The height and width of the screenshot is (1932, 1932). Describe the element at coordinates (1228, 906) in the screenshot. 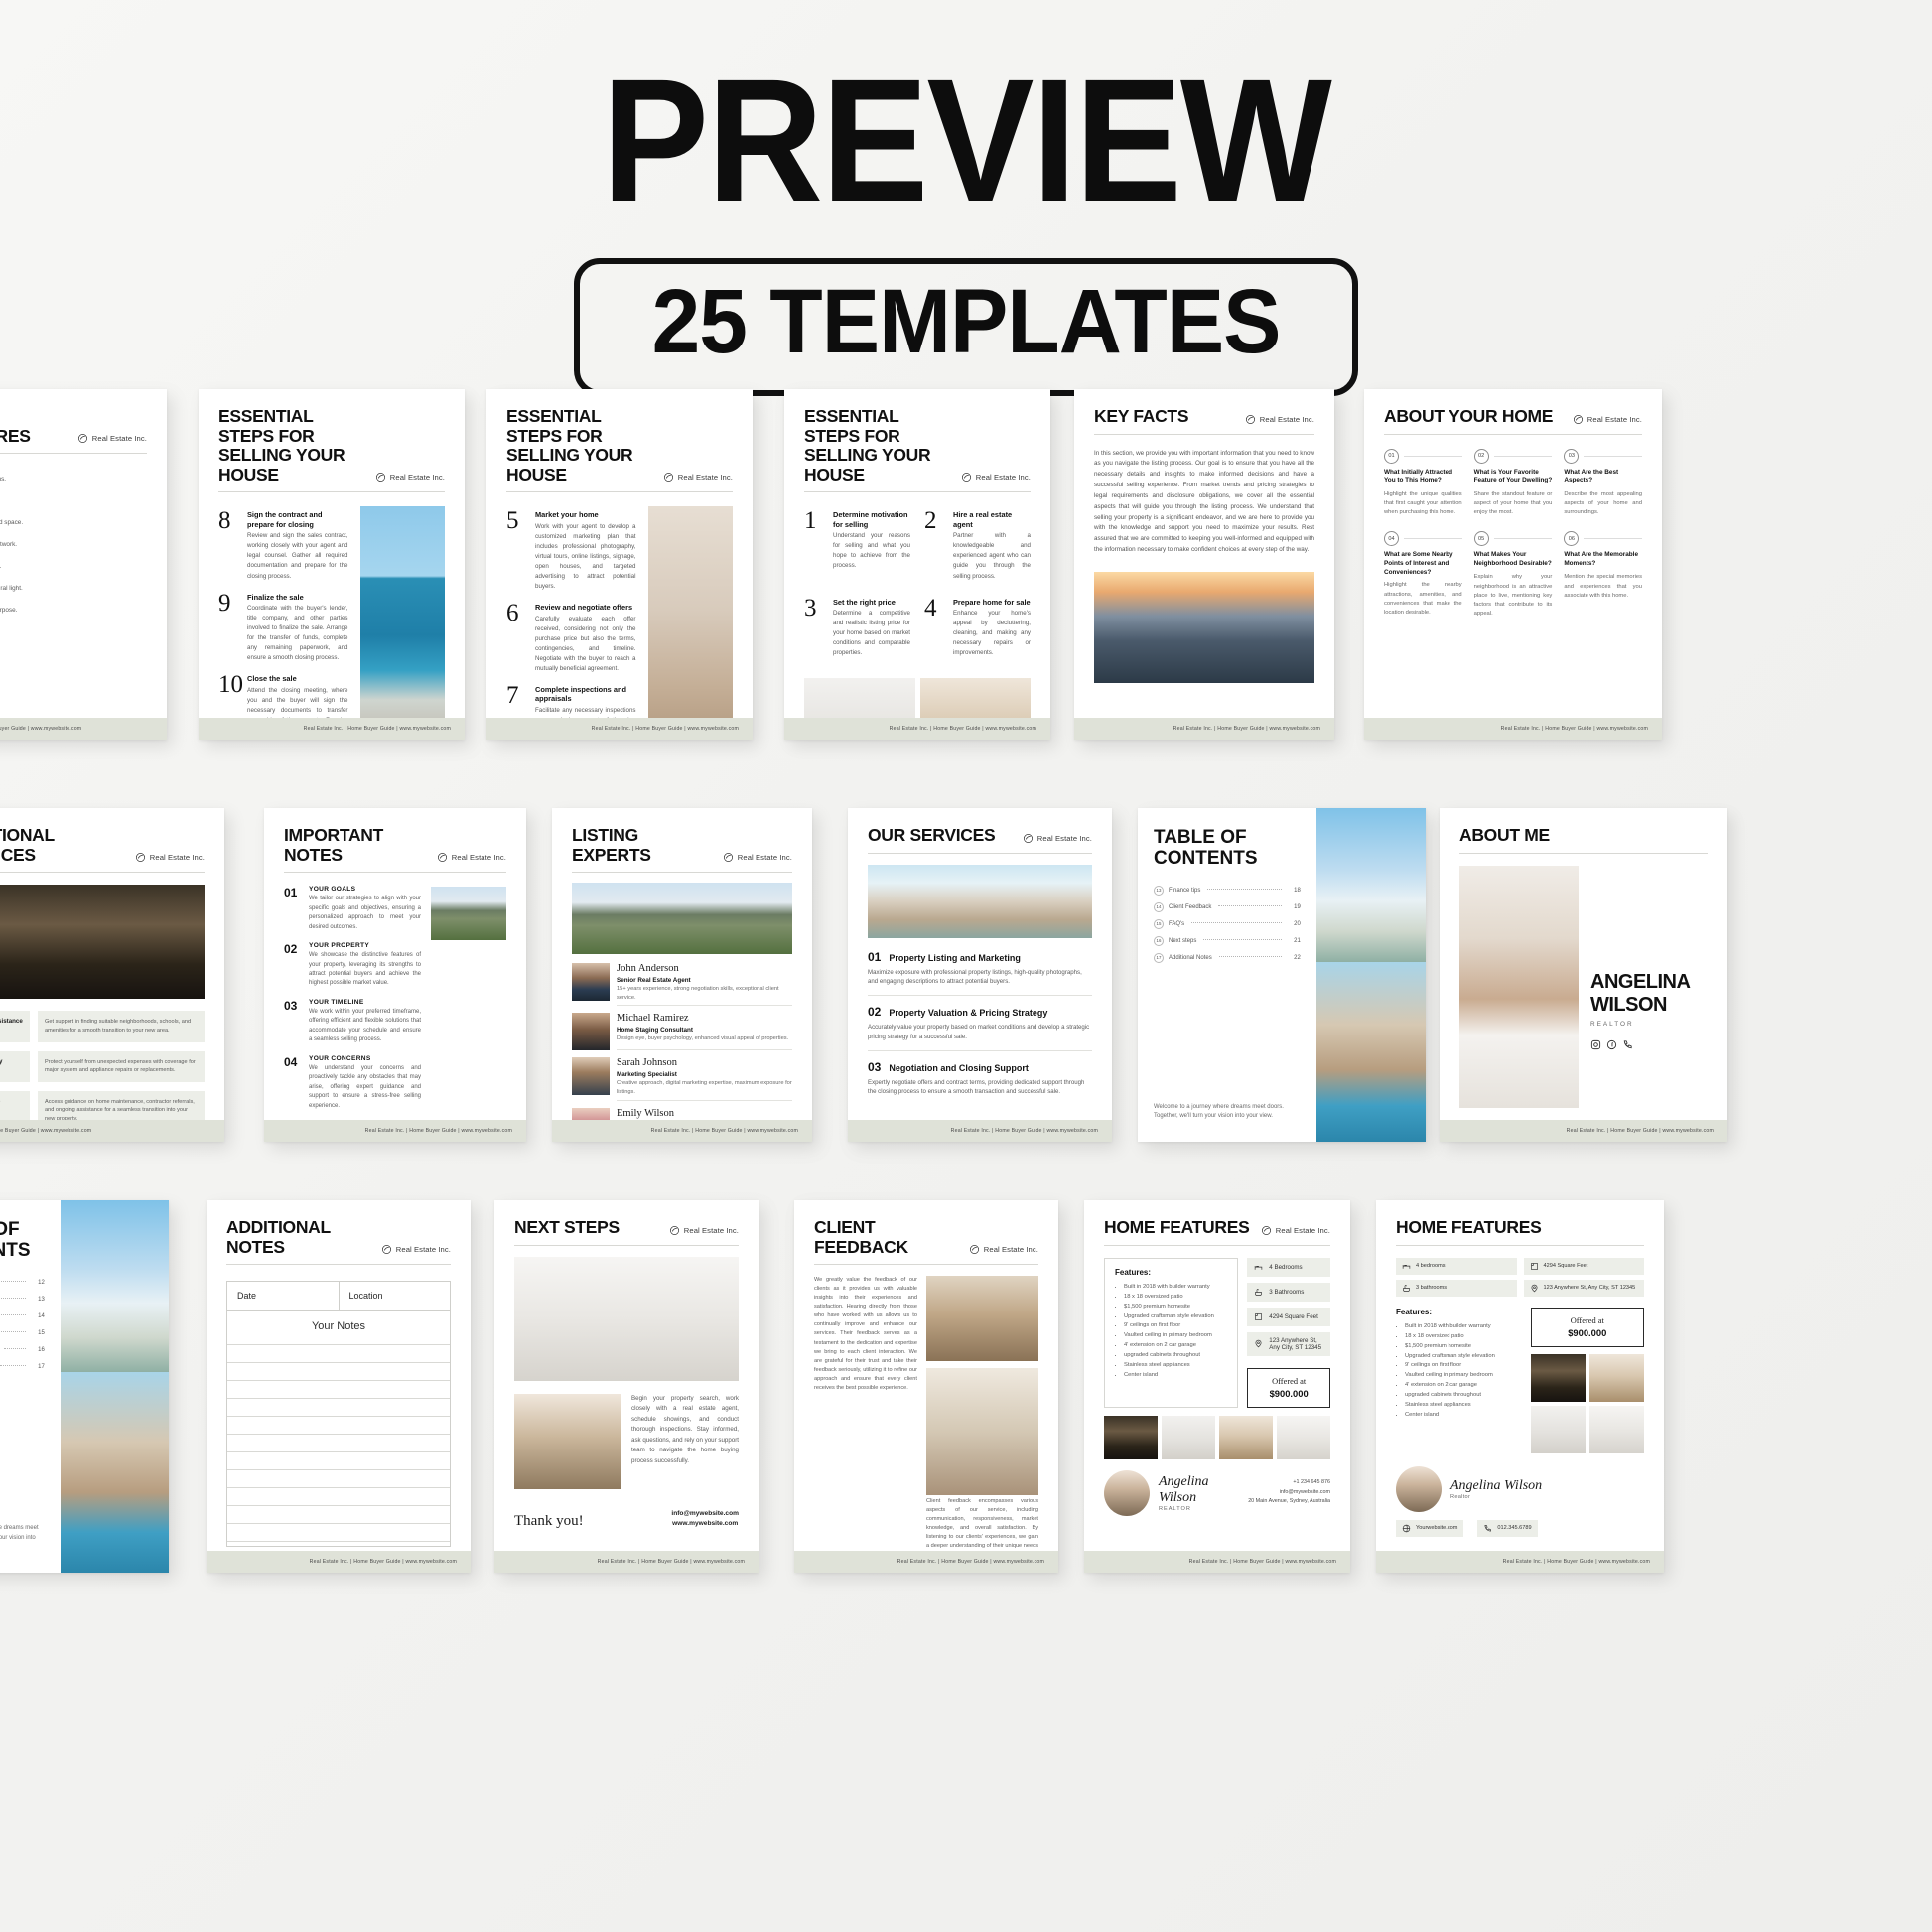

I see `toc-row: 14 Client Feedback 19` at that location.